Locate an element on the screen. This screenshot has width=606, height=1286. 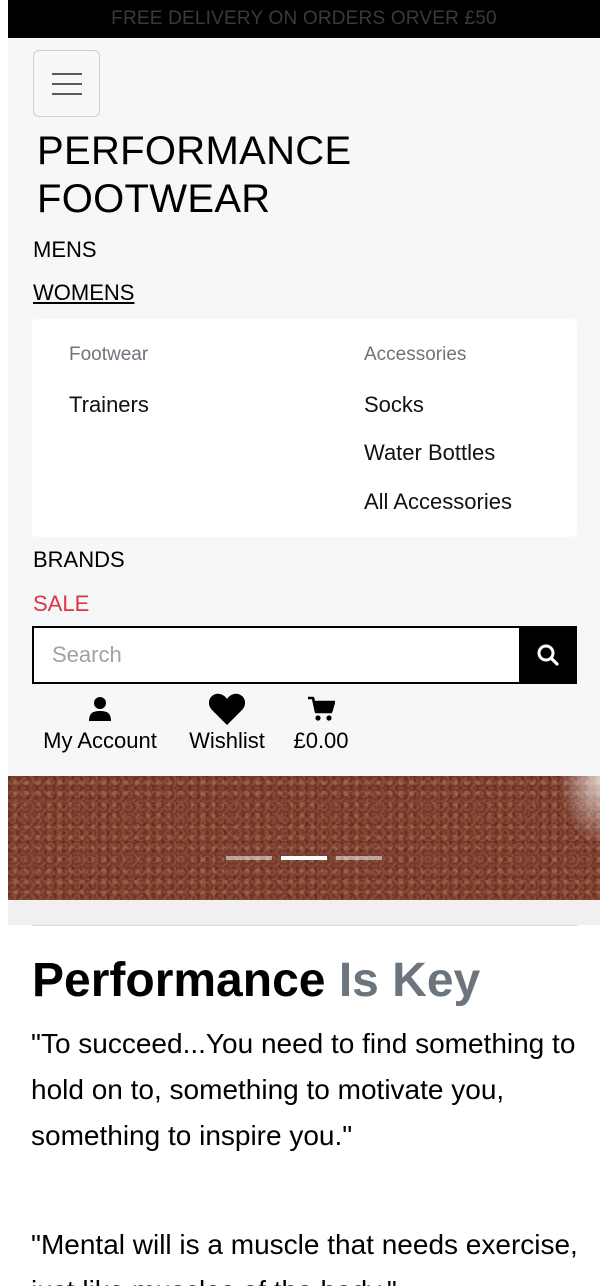
dropdown-header-footwear: Footwear is located at coordinates (109, 354).